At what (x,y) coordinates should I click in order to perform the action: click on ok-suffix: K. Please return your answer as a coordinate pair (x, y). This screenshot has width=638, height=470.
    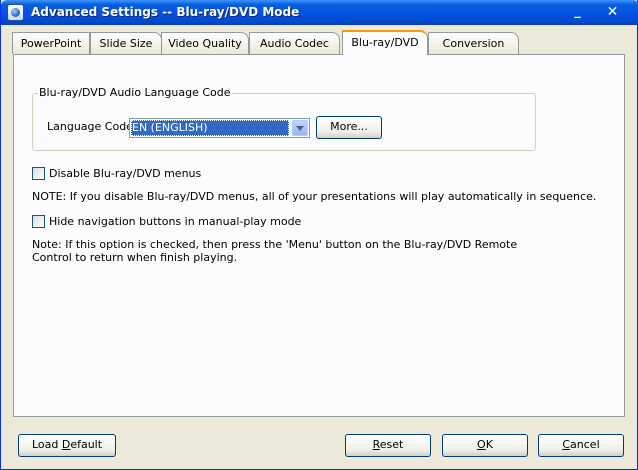
    Looking at the image, I should click on (489, 444).